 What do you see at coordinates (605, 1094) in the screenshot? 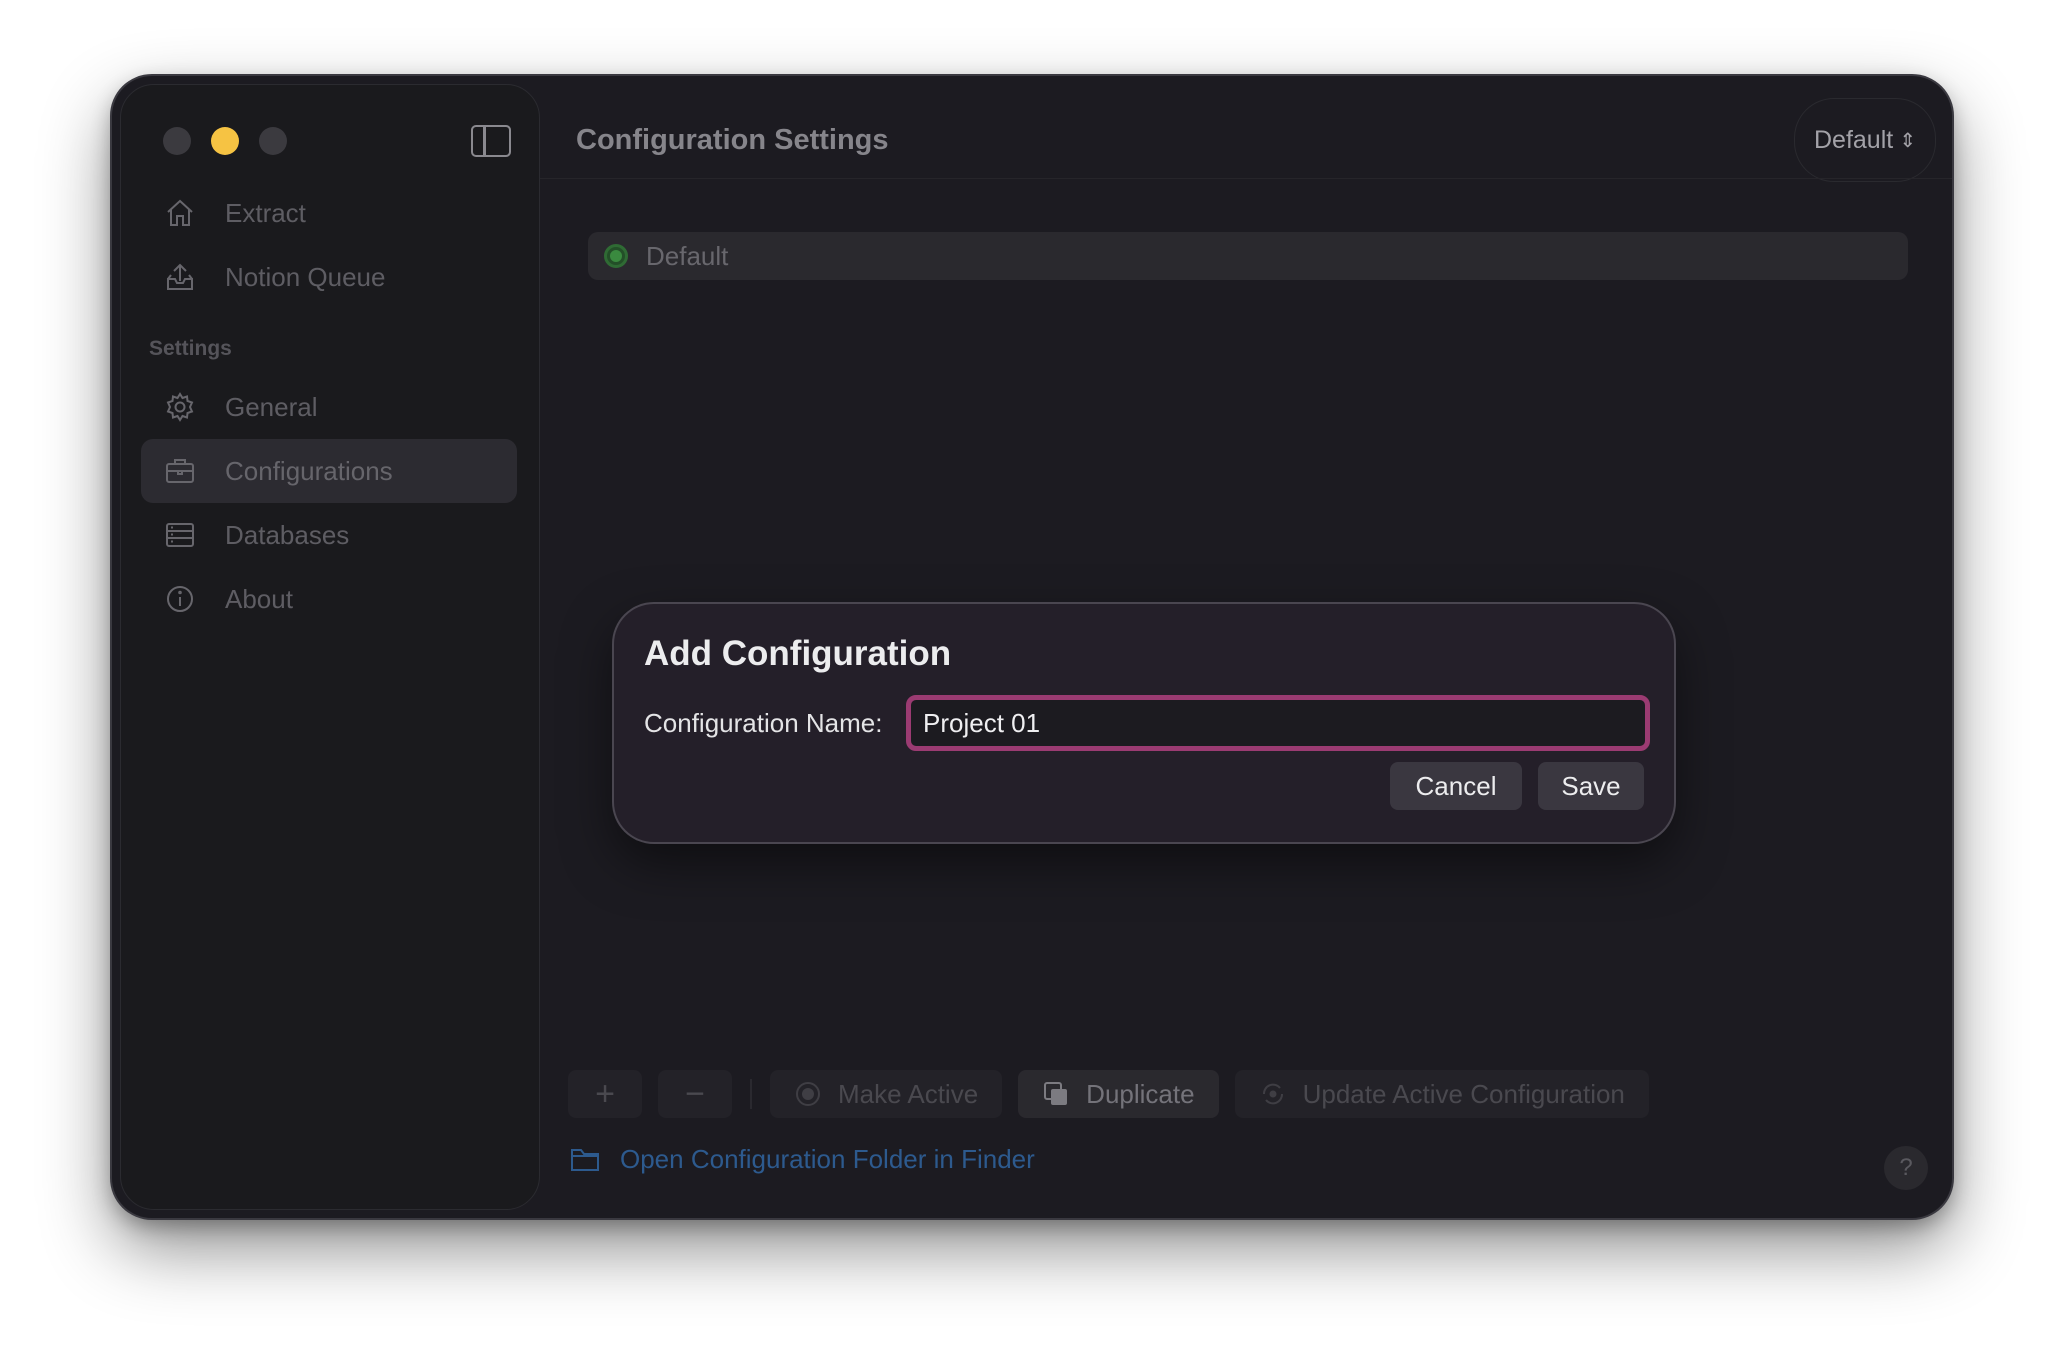
I see `add-configuration-button: +` at bounding box center [605, 1094].